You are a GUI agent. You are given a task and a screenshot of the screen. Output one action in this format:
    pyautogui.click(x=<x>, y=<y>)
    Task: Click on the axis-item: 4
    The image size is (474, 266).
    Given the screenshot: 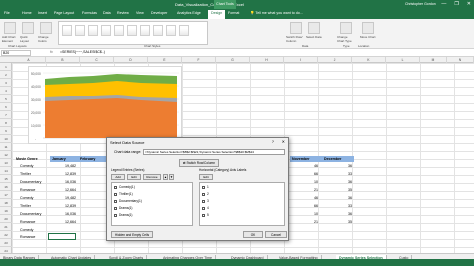 What is the action you would take?
    pyautogui.click(x=205, y=208)
    